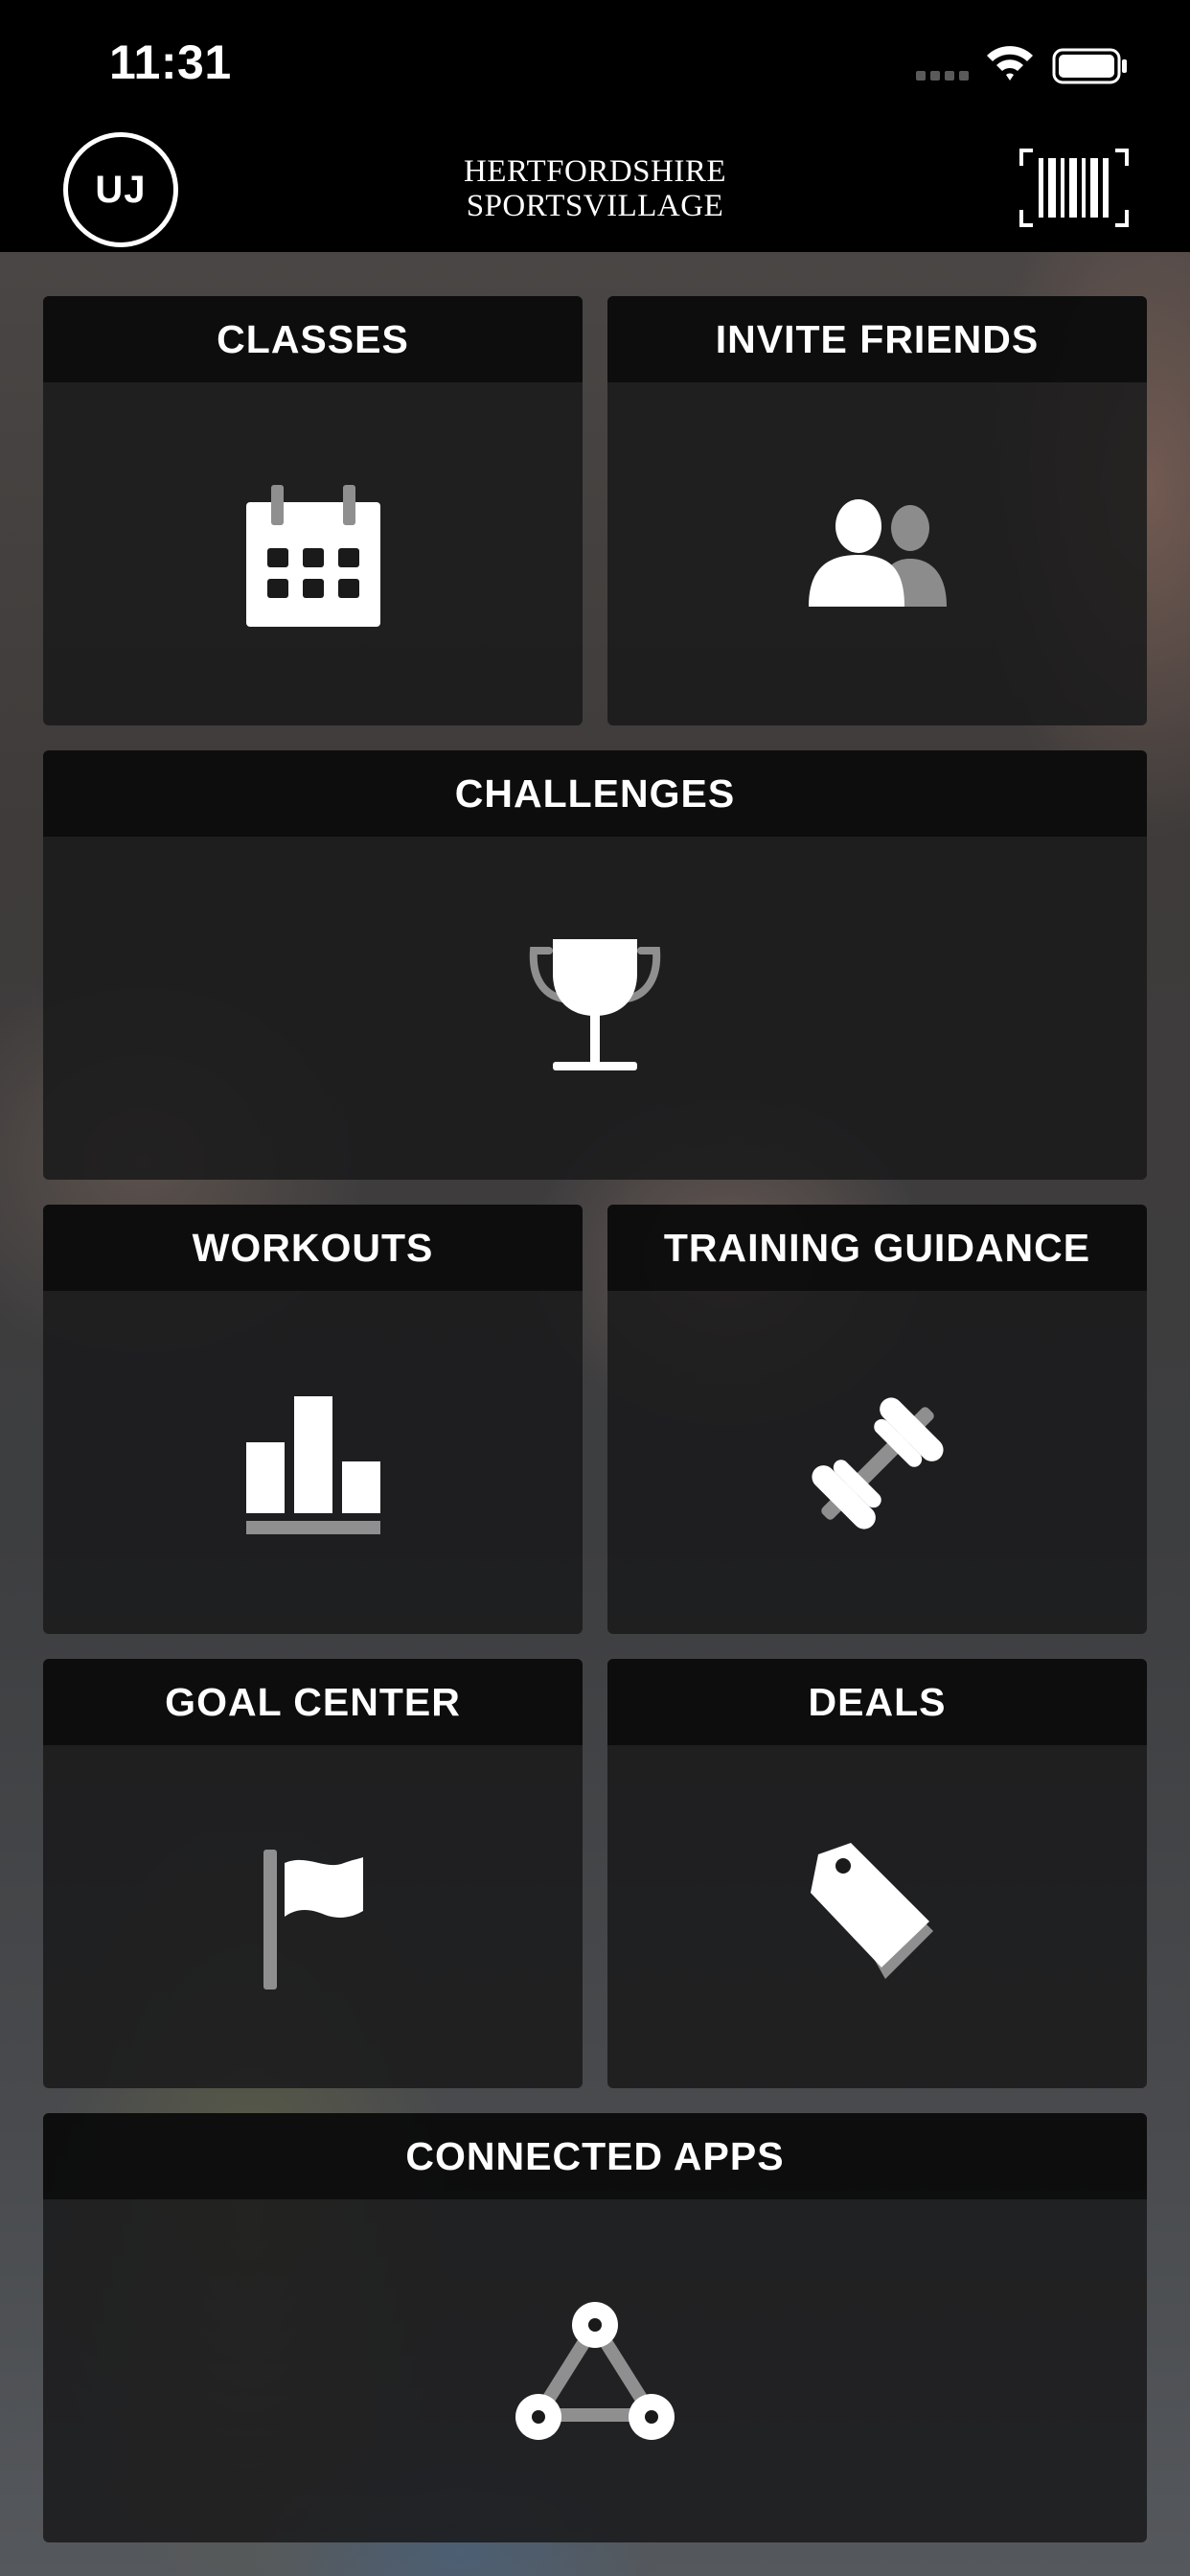 The width and height of the screenshot is (1190, 2576). I want to click on tile-title: CHALLENGES, so click(595, 793).